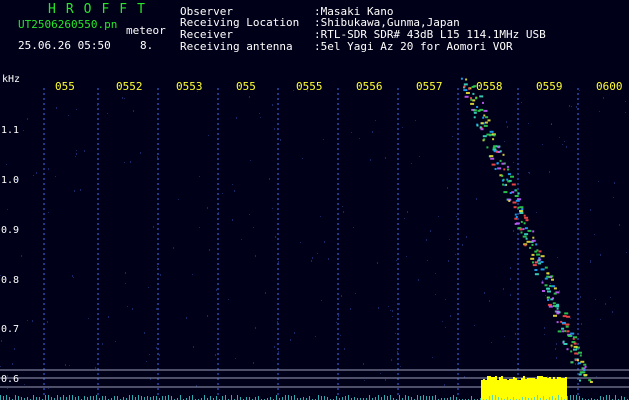 This screenshot has width=629, height=400. I want to click on receiver-label: Receiver, so click(206, 34).